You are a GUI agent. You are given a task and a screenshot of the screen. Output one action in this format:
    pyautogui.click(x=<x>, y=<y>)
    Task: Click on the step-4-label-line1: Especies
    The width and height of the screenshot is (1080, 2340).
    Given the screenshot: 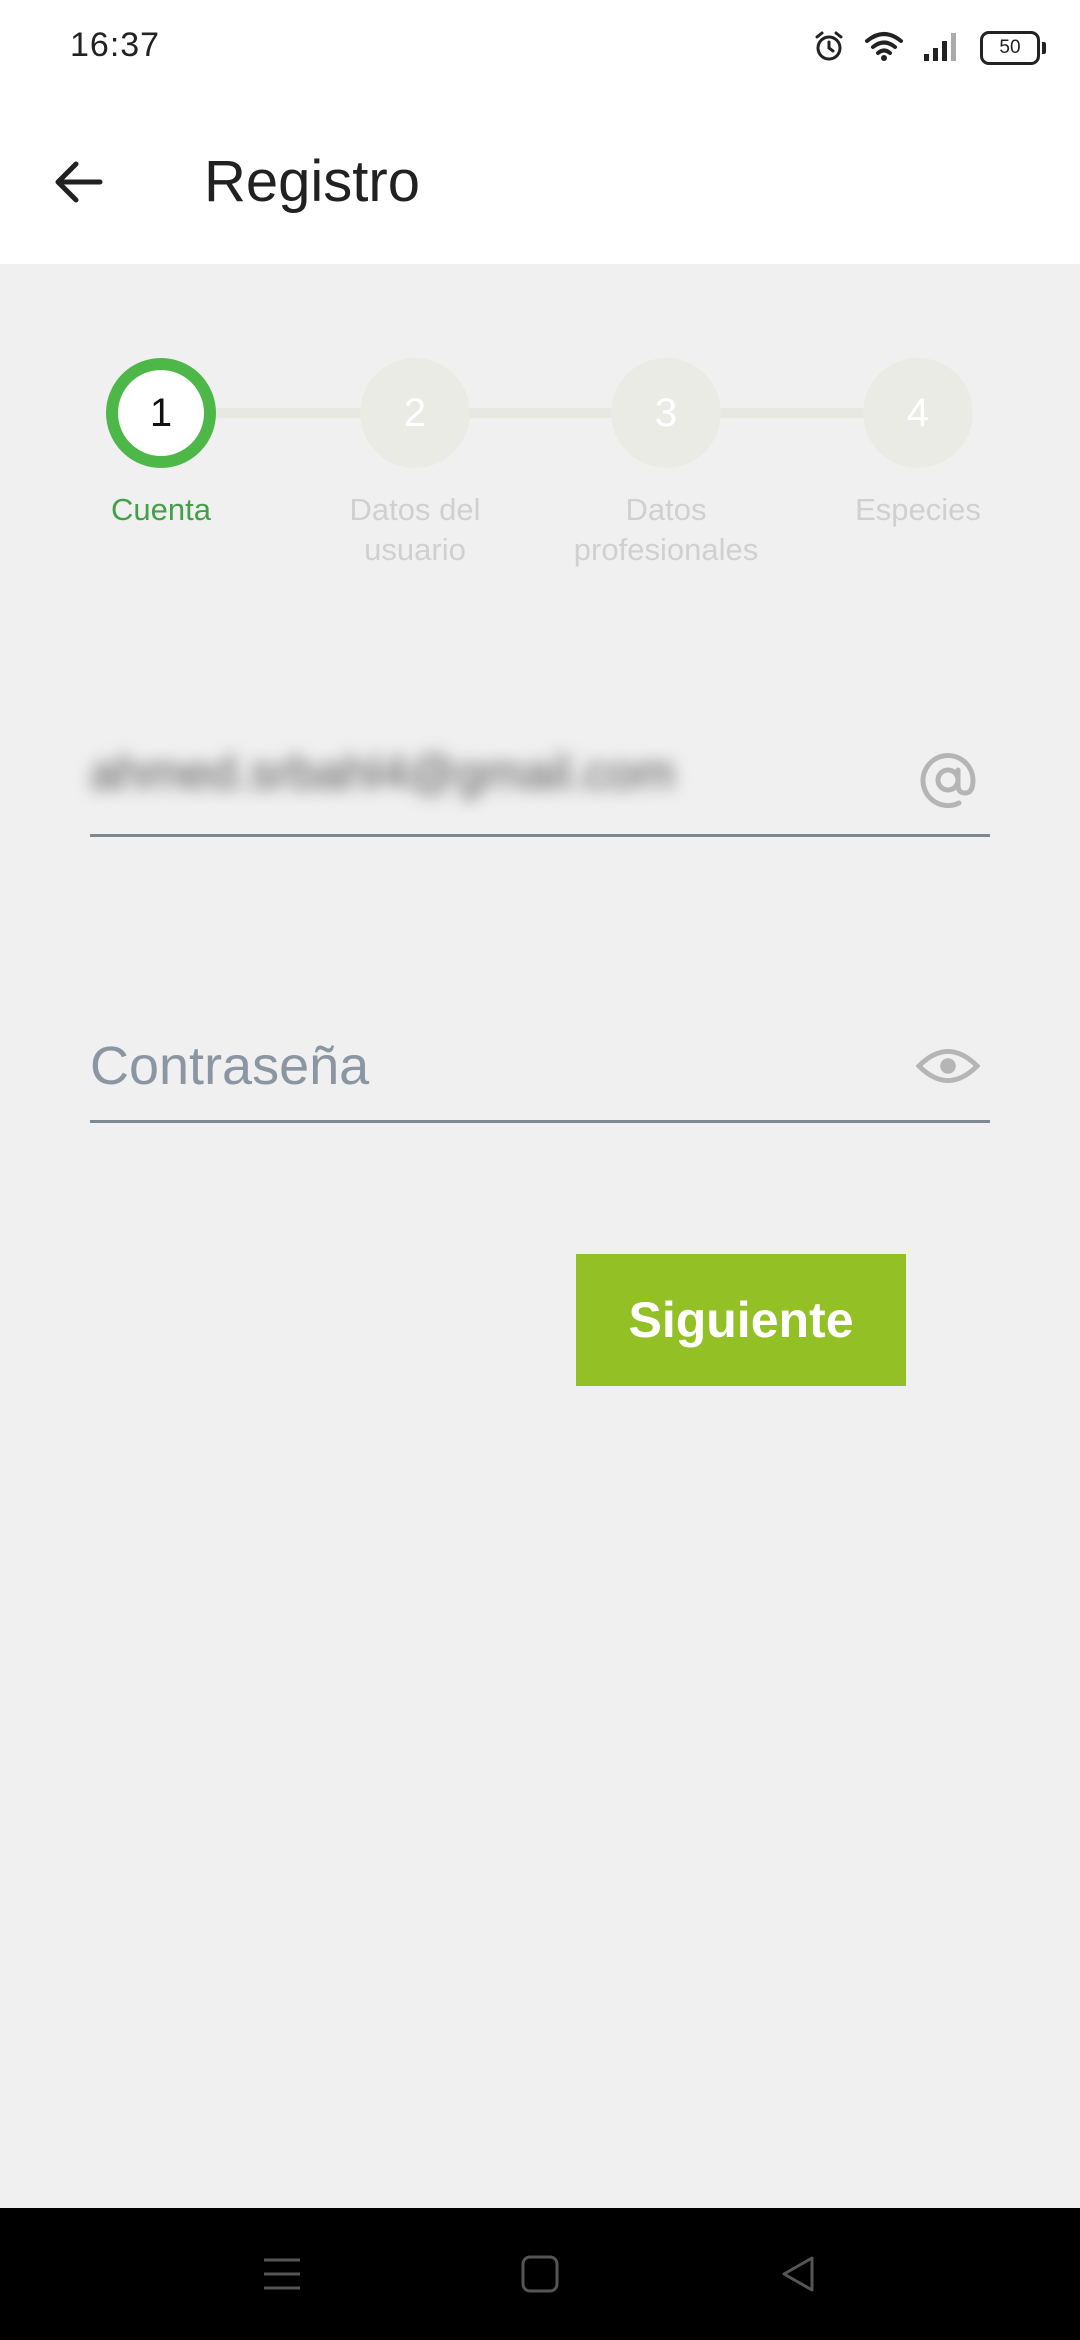 What is the action you would take?
    pyautogui.click(x=918, y=509)
    